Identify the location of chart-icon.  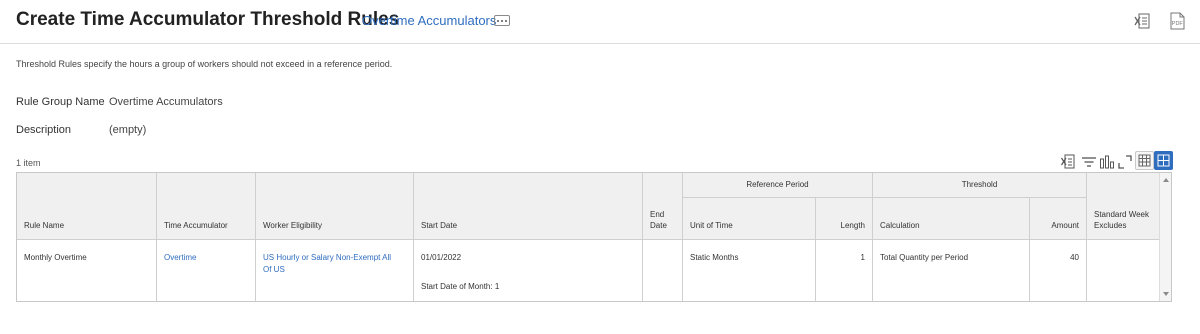
(1107, 162).